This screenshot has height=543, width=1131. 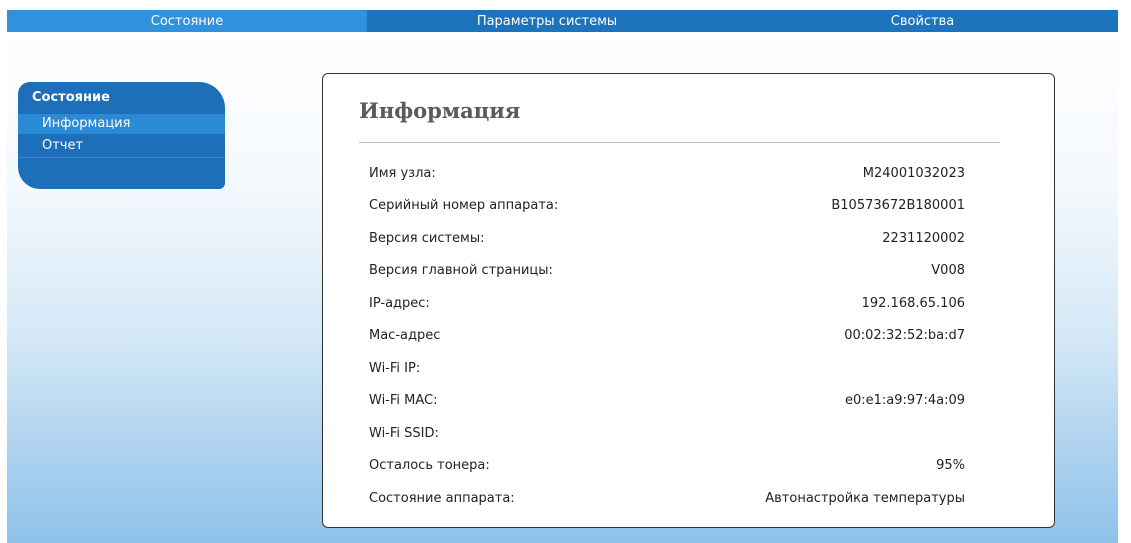 I want to click on info-value: V008, so click(x=948, y=271).